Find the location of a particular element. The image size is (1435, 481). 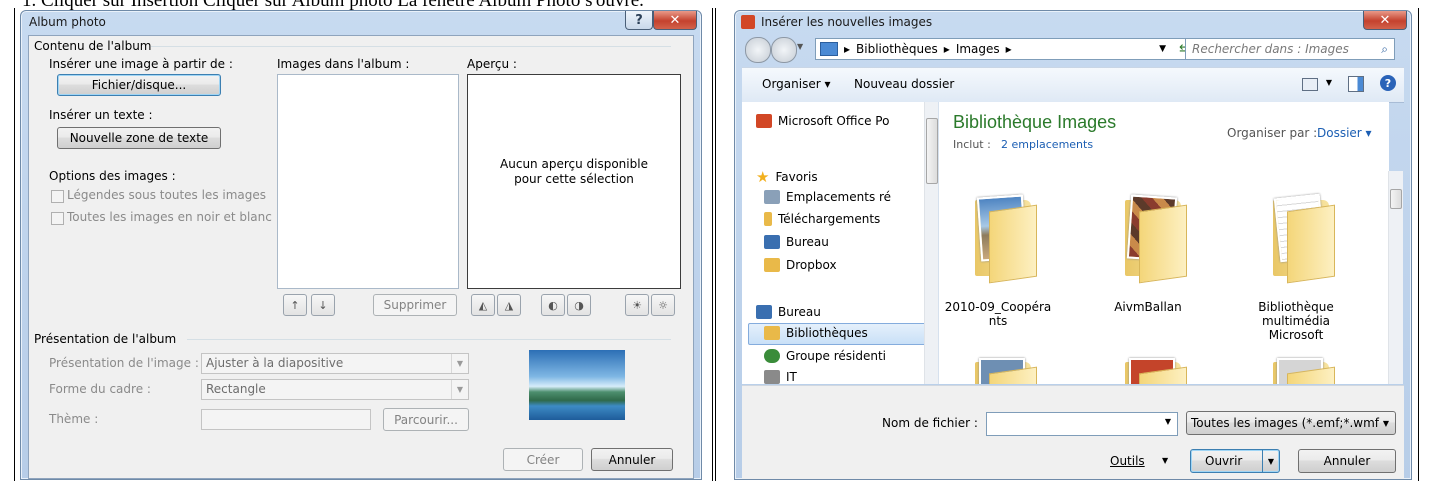

picture-layout-select: Ajuster à la diapositive ▼ is located at coordinates (335, 363).